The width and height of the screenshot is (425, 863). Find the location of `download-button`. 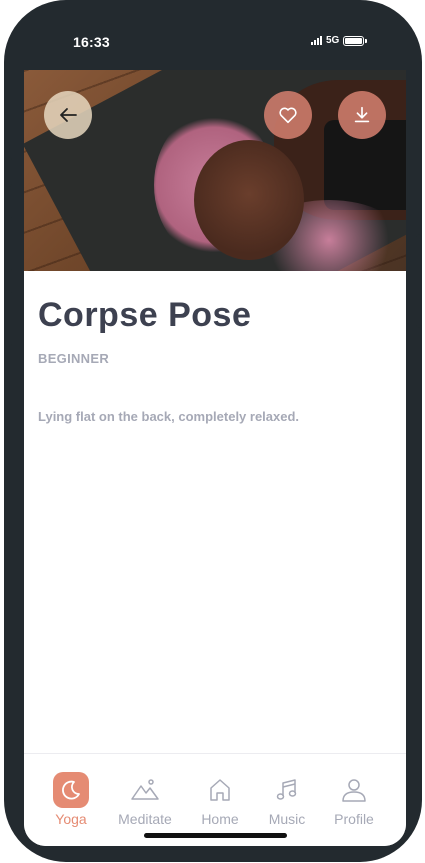

download-button is located at coordinates (362, 115).